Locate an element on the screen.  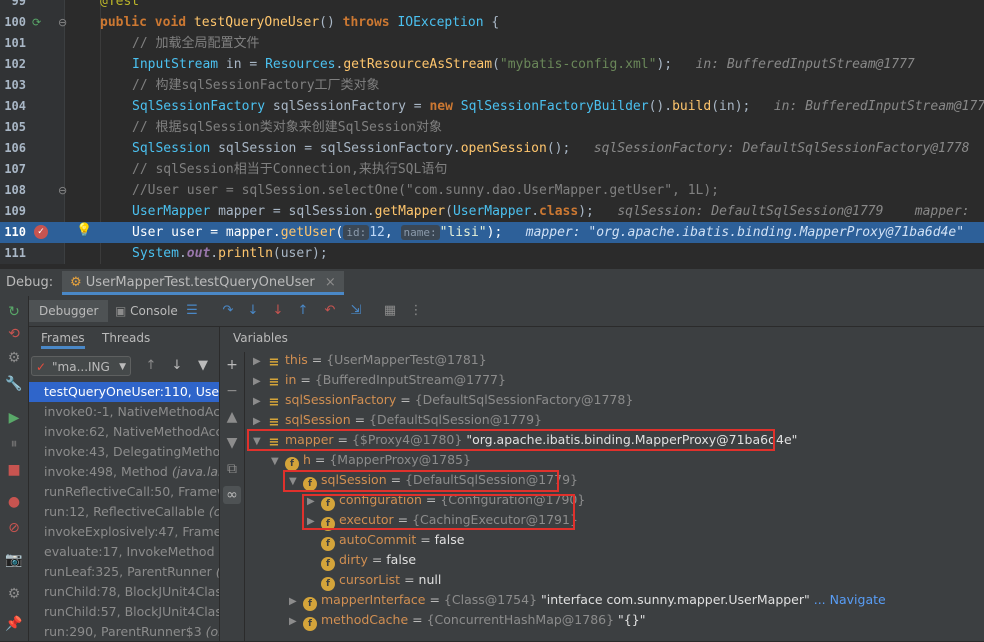
thread-selector: ✓ "ma...ING ▼ is located at coordinates (81, 366).